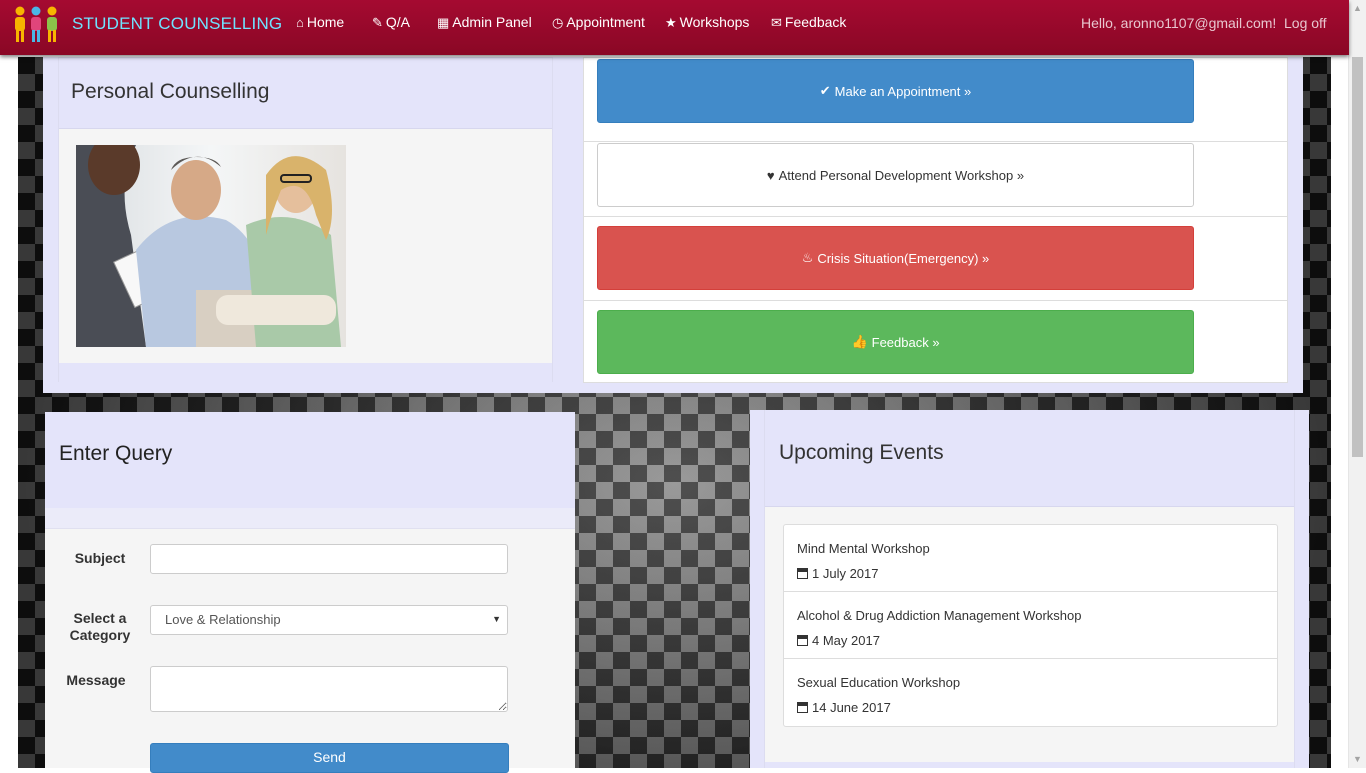  I want to click on events-footer, so click(1029, 765).